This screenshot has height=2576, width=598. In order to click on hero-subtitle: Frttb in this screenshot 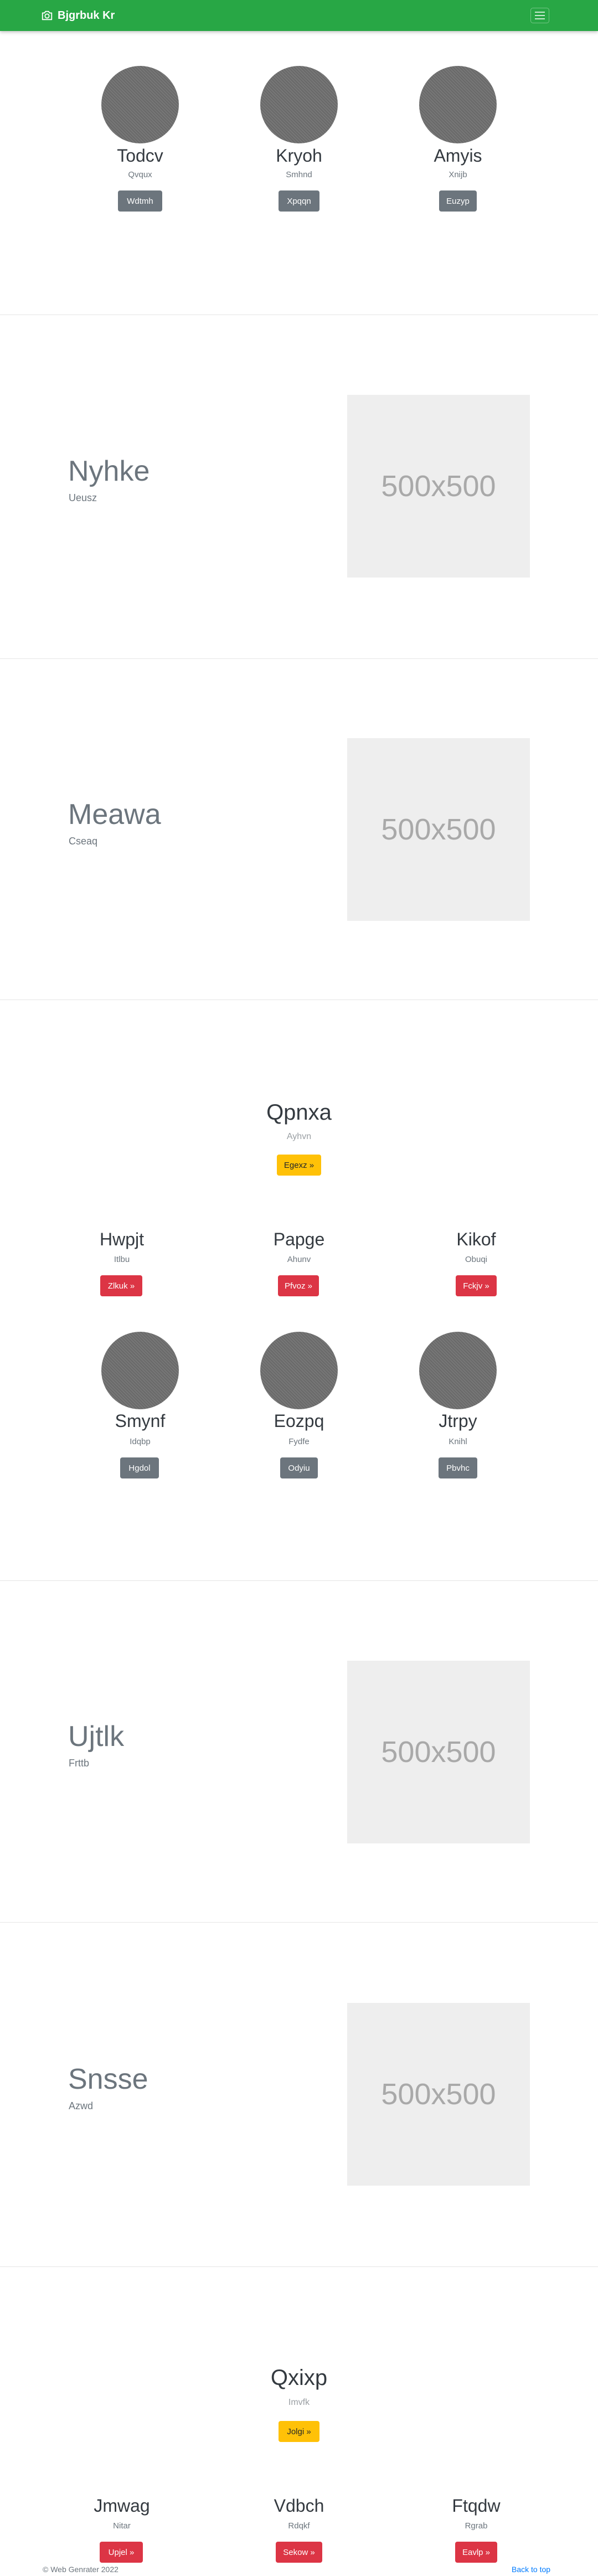, I will do `click(79, 1763)`.